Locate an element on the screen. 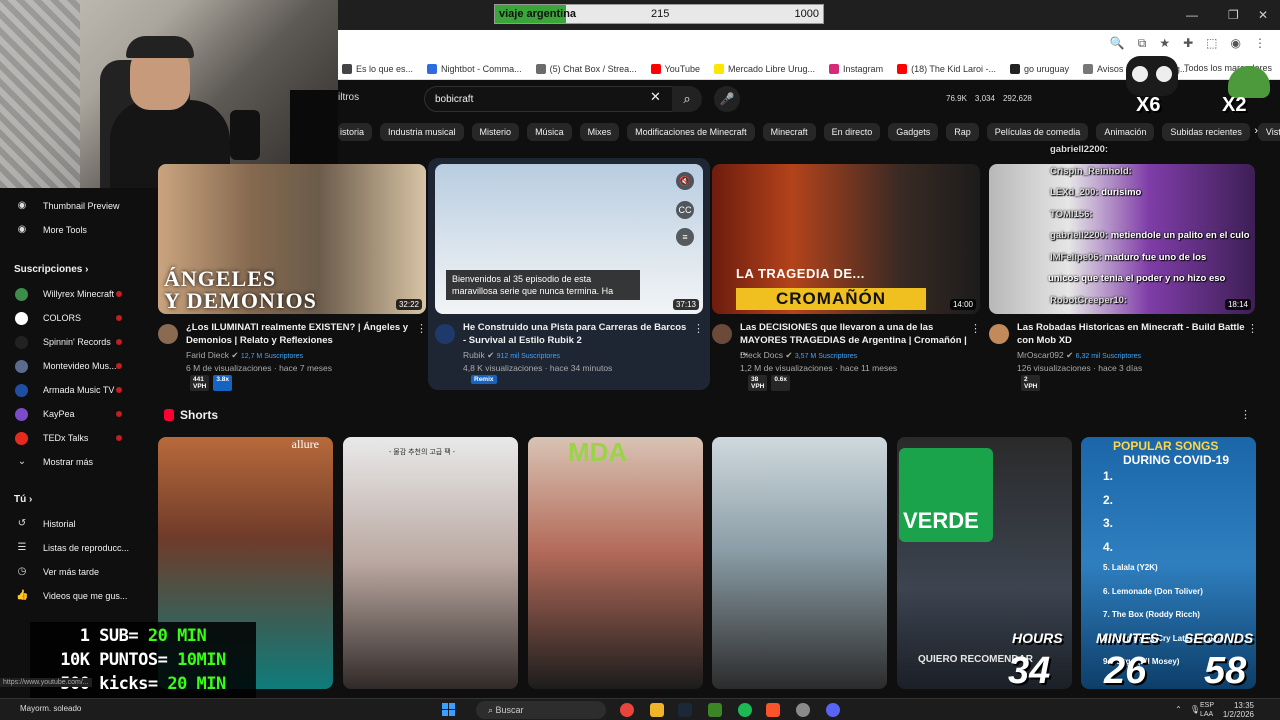 This screenshot has width=1280, height=720. filter-chip: Música is located at coordinates (549, 132).